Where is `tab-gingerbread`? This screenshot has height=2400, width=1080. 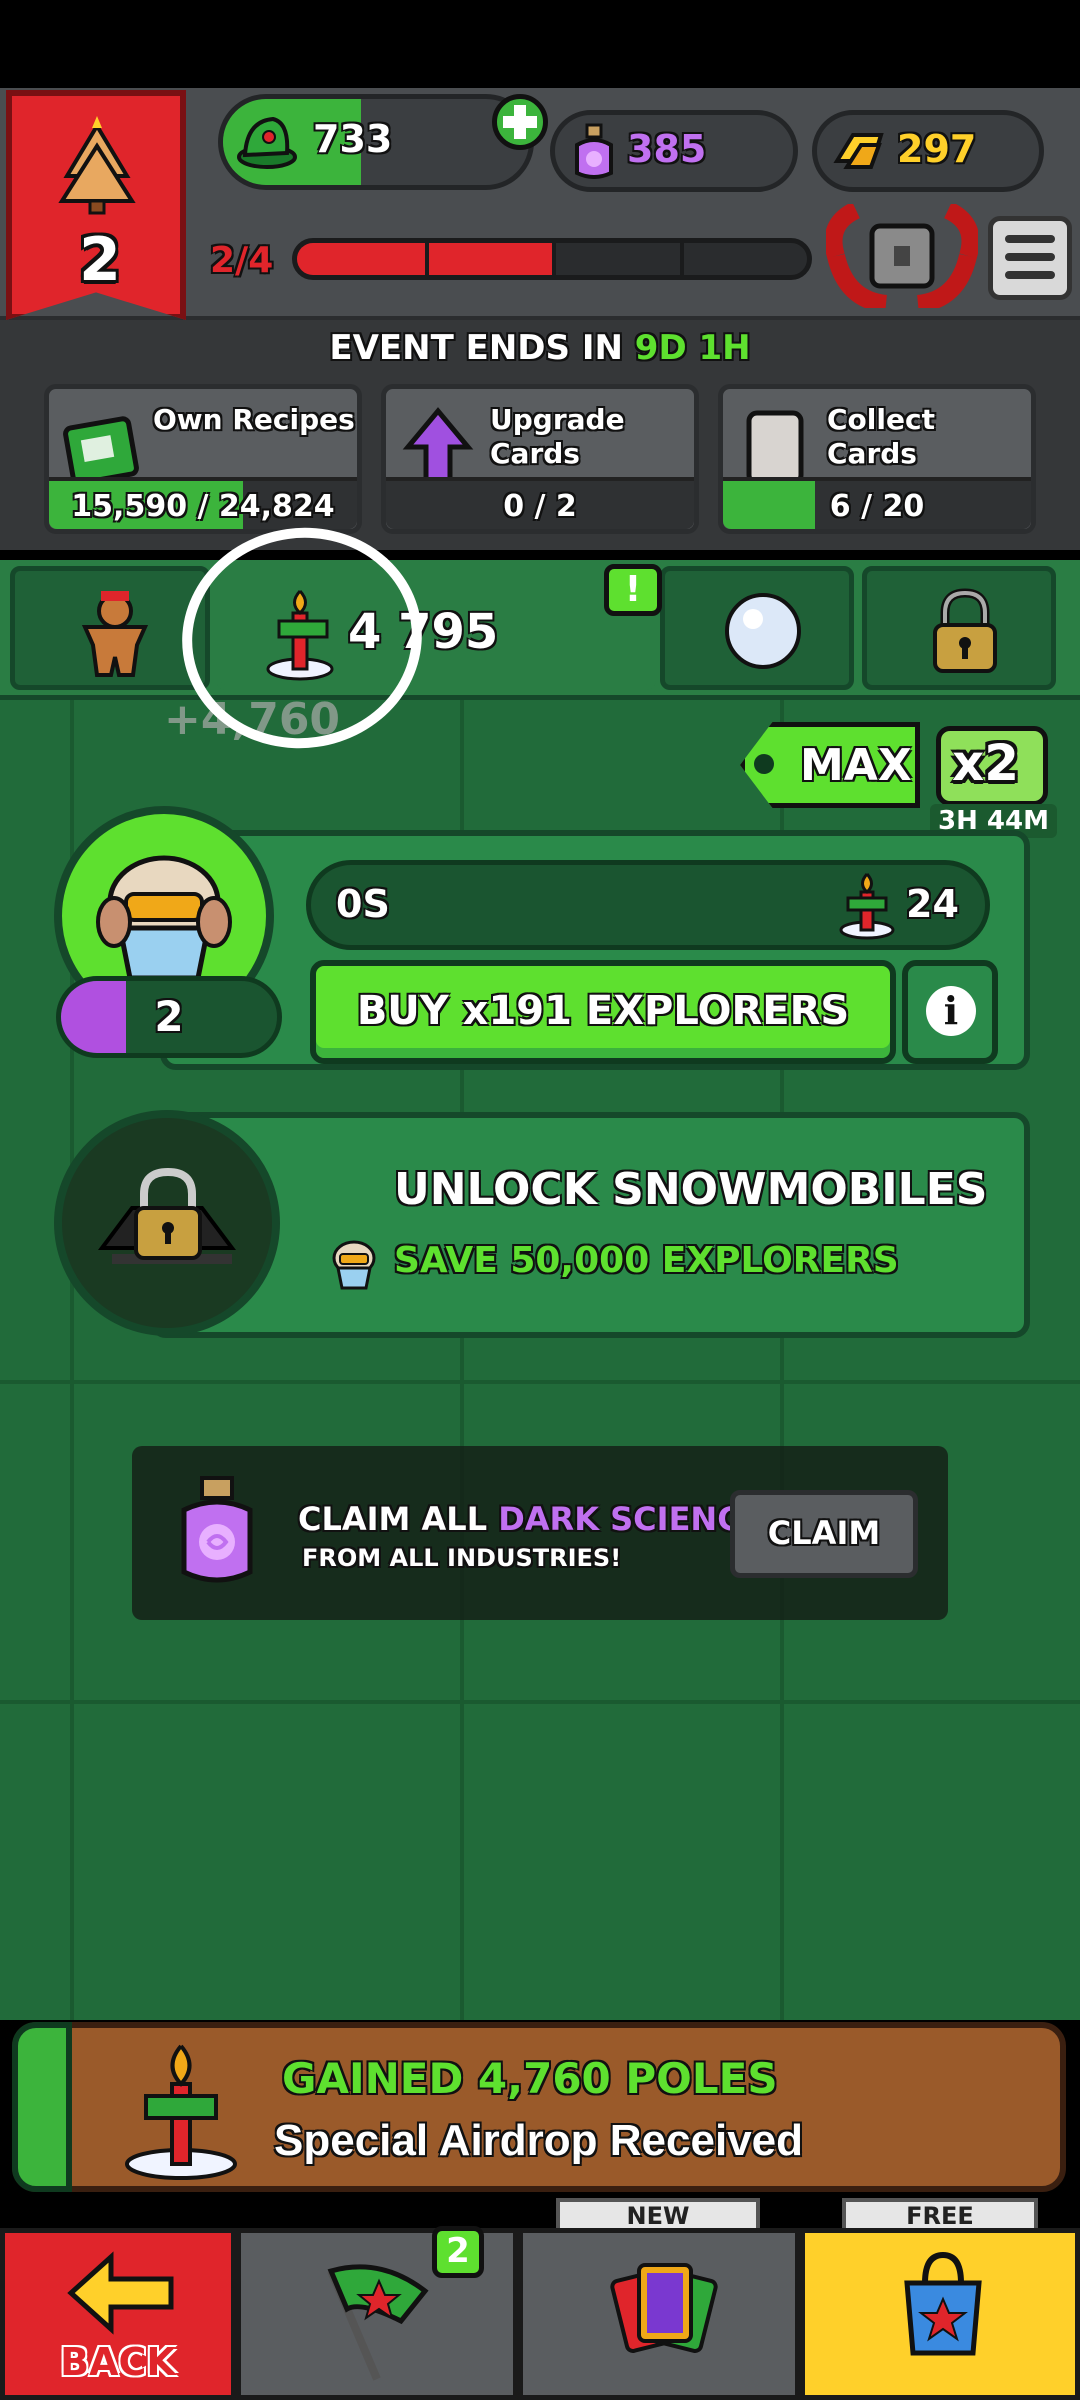 tab-gingerbread is located at coordinates (110, 628).